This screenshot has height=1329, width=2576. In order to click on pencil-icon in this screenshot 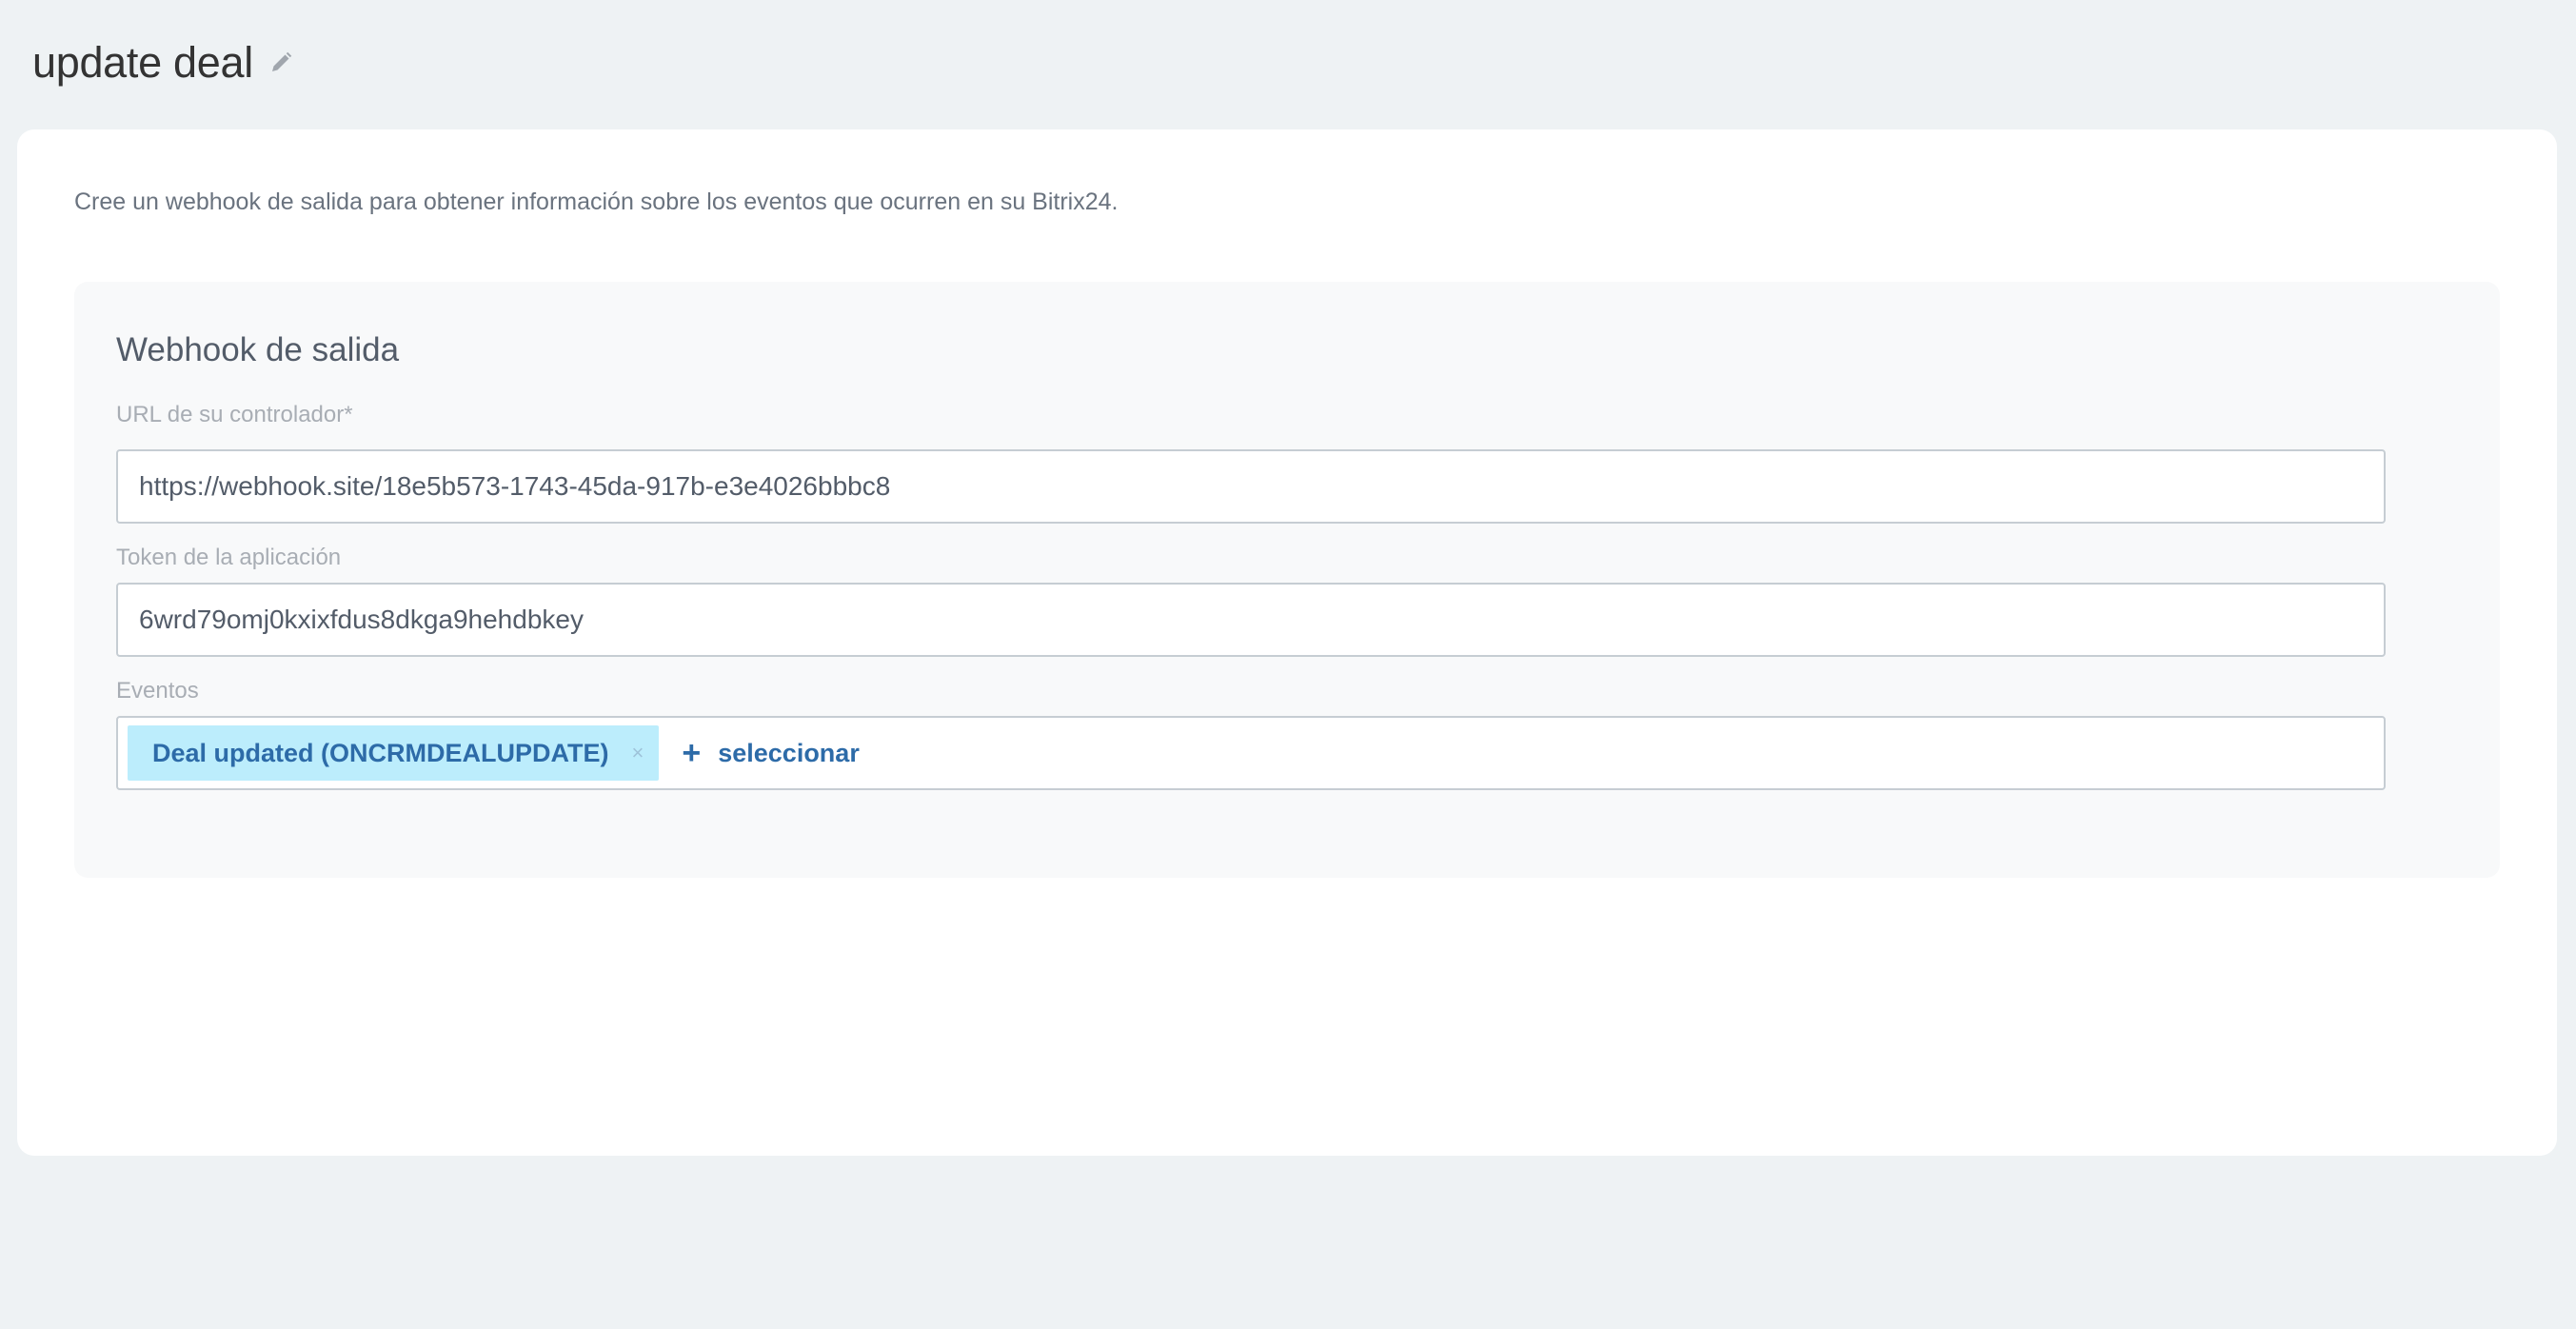, I will do `click(280, 62)`.